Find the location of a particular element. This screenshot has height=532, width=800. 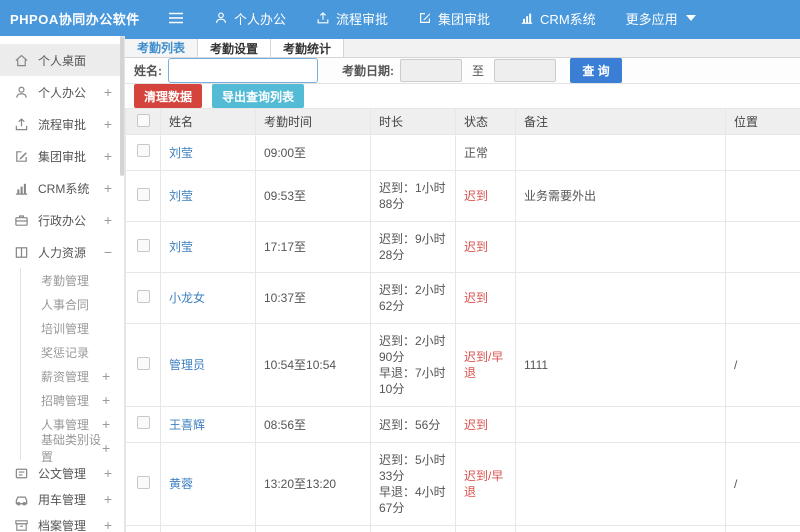

archive-icon is located at coordinates (21, 525).